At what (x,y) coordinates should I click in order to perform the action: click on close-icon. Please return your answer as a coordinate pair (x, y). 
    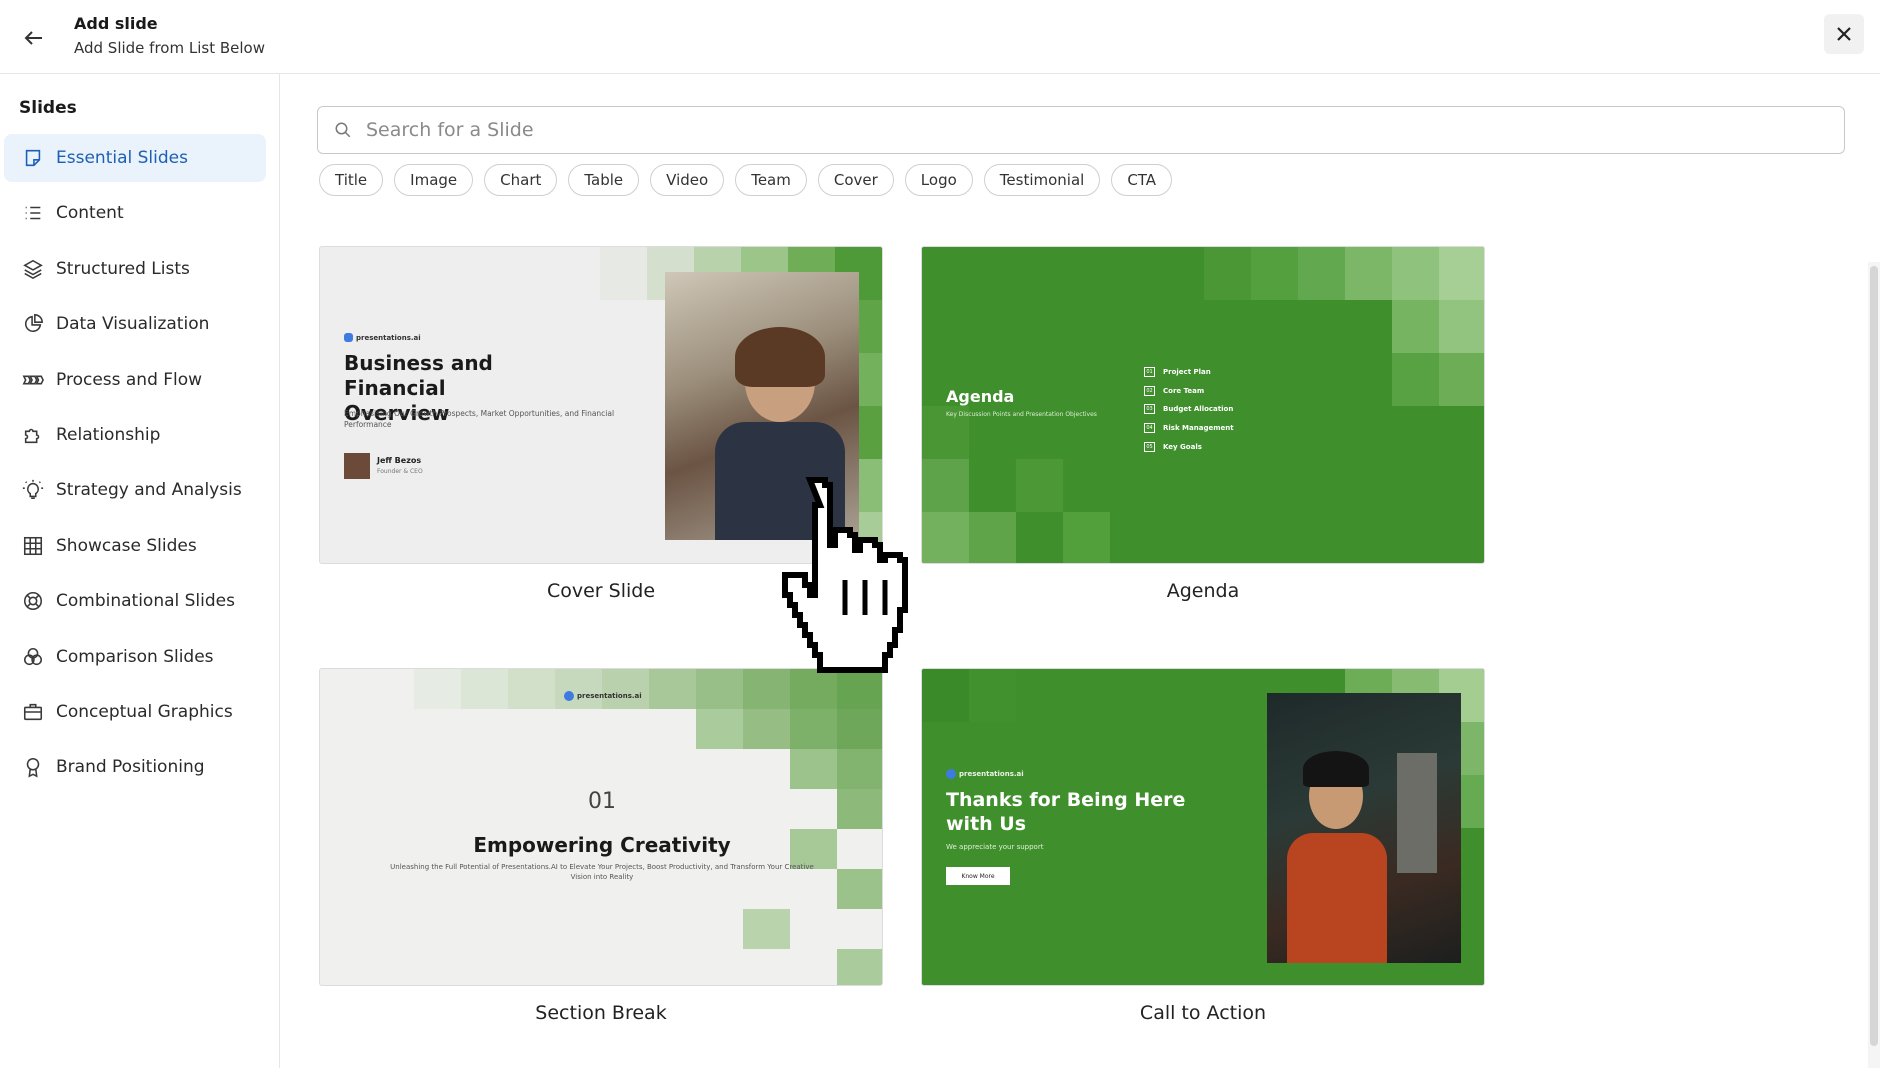
    Looking at the image, I should click on (1844, 34).